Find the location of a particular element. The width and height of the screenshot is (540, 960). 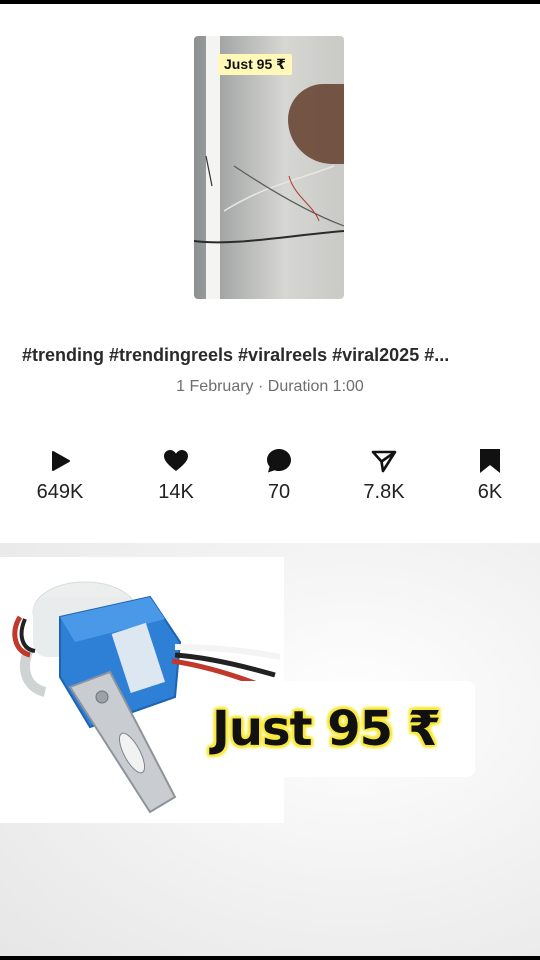

bottom-border is located at coordinates (270, 958).